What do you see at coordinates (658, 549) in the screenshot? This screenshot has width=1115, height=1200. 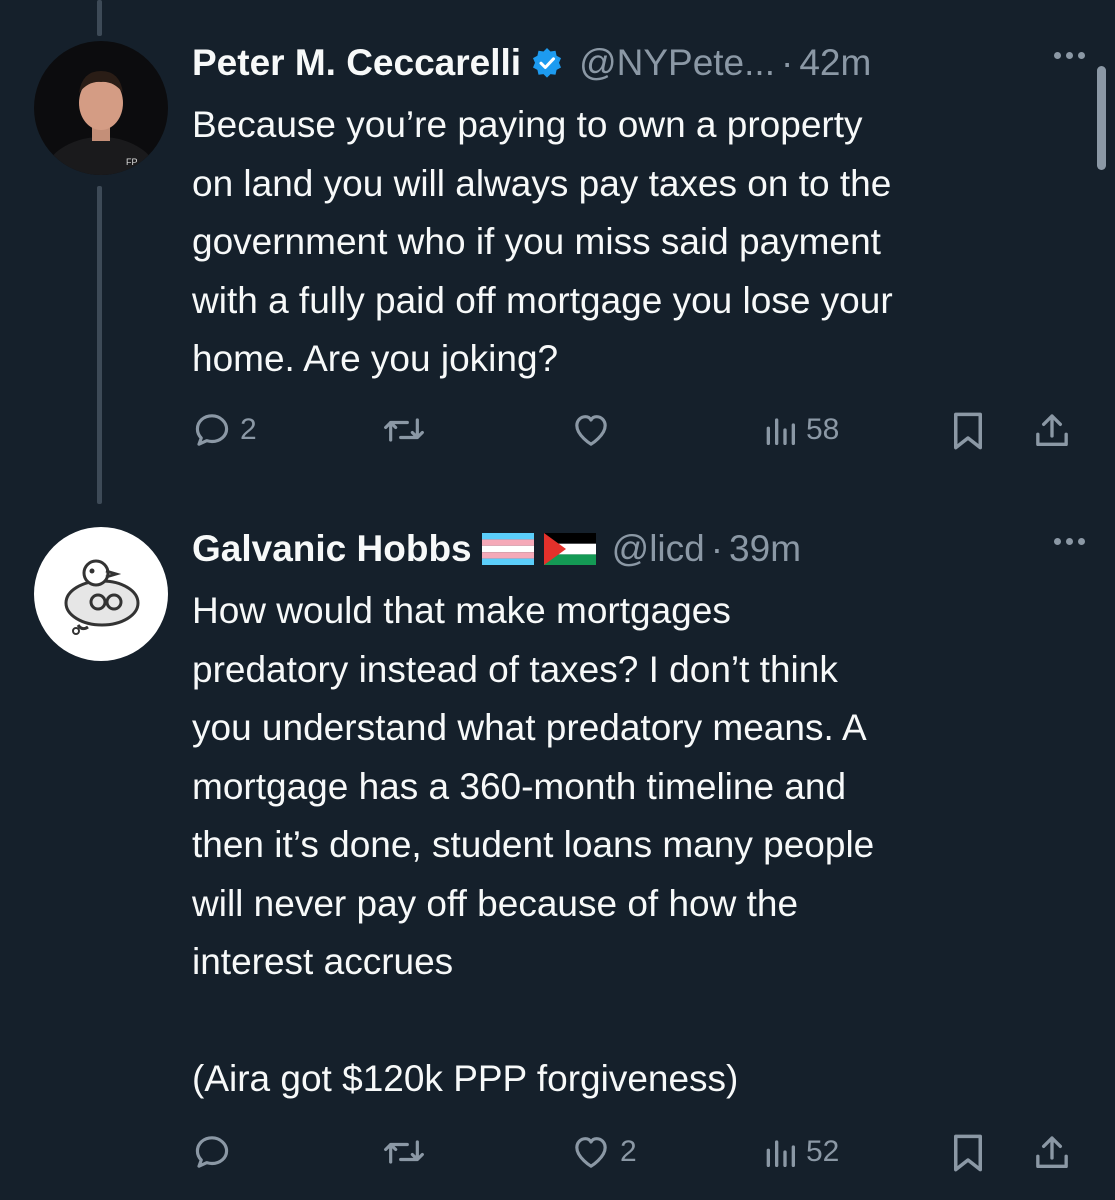 I see `handle: @licd` at bounding box center [658, 549].